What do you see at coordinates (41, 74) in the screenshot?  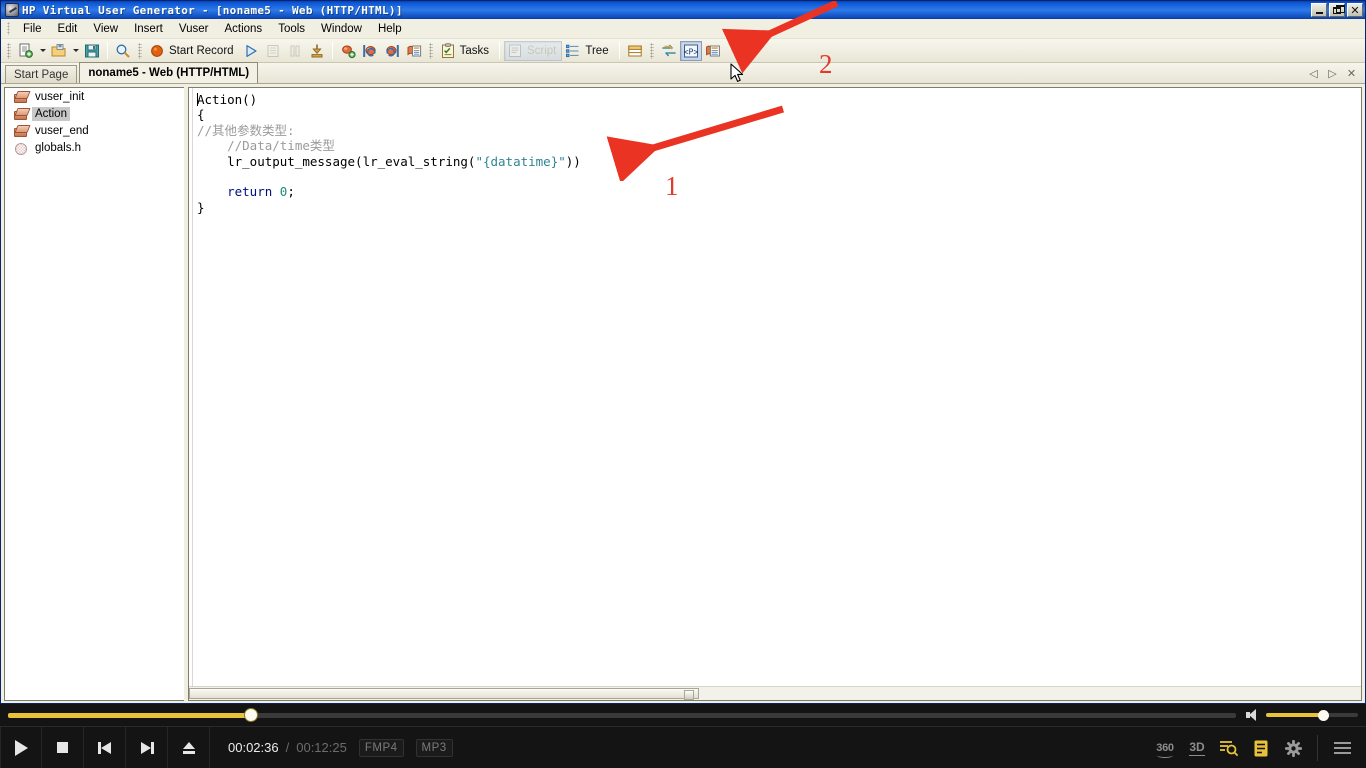 I see `tab-start-page: Start Page` at bounding box center [41, 74].